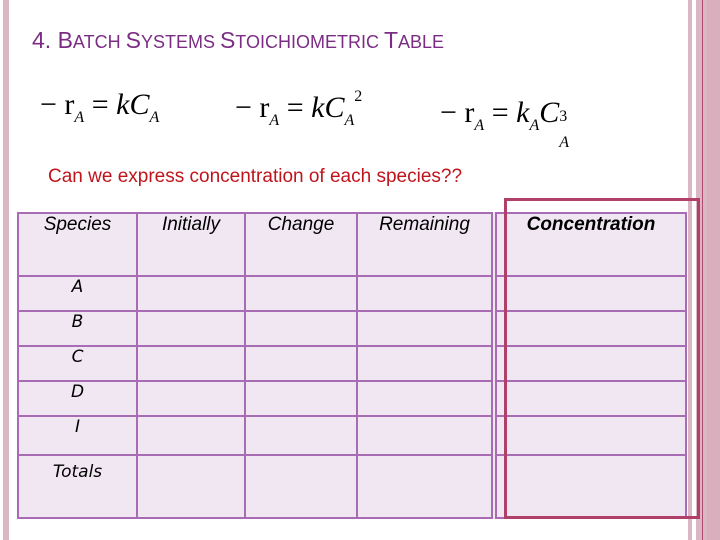  I want to click on eq2-lhs: − r, so click(252, 107).